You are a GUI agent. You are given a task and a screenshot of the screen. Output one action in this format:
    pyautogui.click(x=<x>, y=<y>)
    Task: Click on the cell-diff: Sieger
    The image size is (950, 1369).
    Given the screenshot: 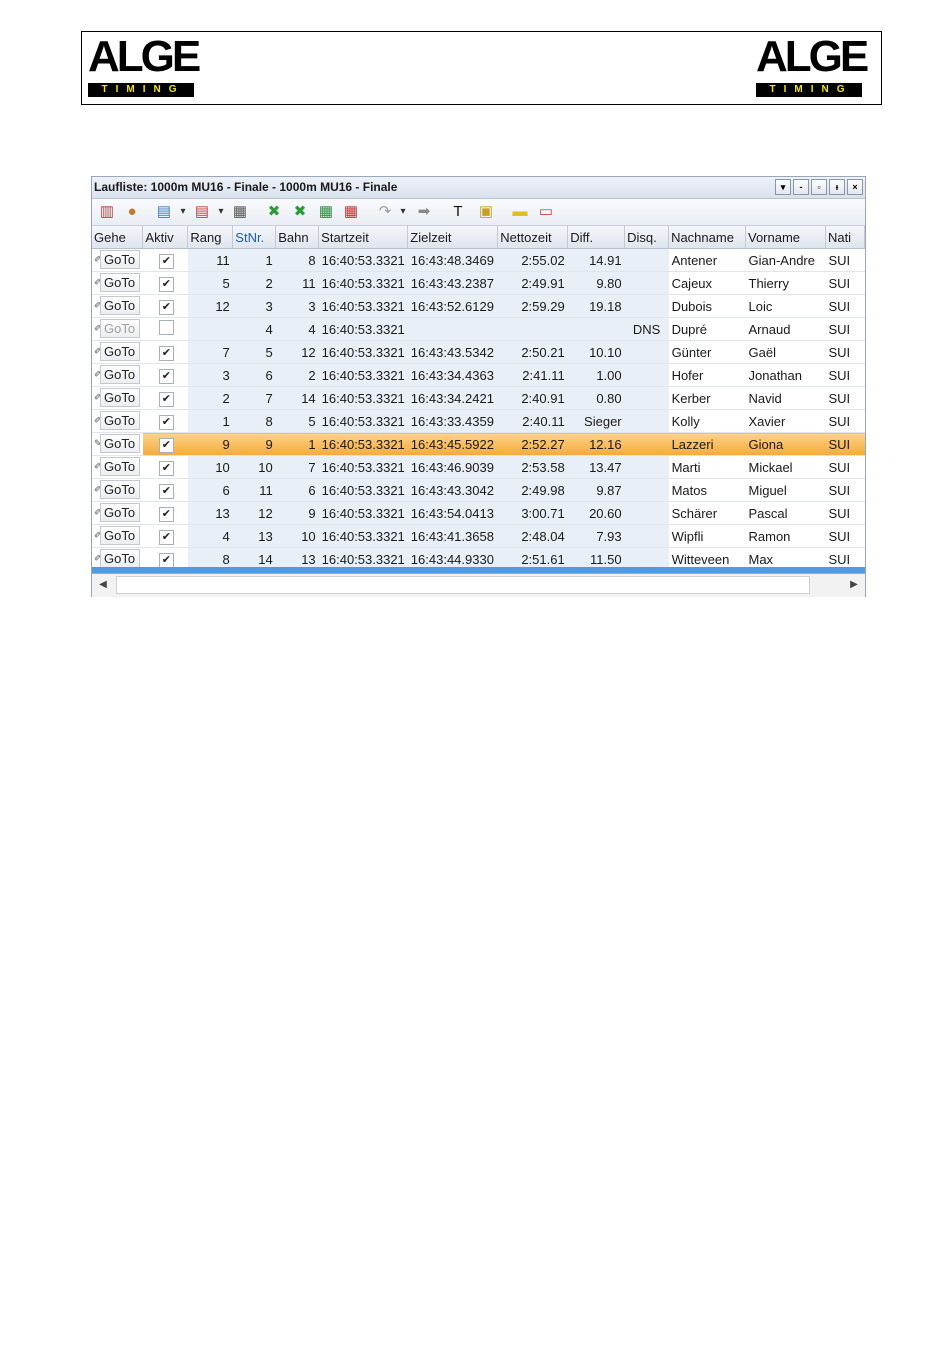 What is the action you would take?
    pyautogui.click(x=596, y=421)
    